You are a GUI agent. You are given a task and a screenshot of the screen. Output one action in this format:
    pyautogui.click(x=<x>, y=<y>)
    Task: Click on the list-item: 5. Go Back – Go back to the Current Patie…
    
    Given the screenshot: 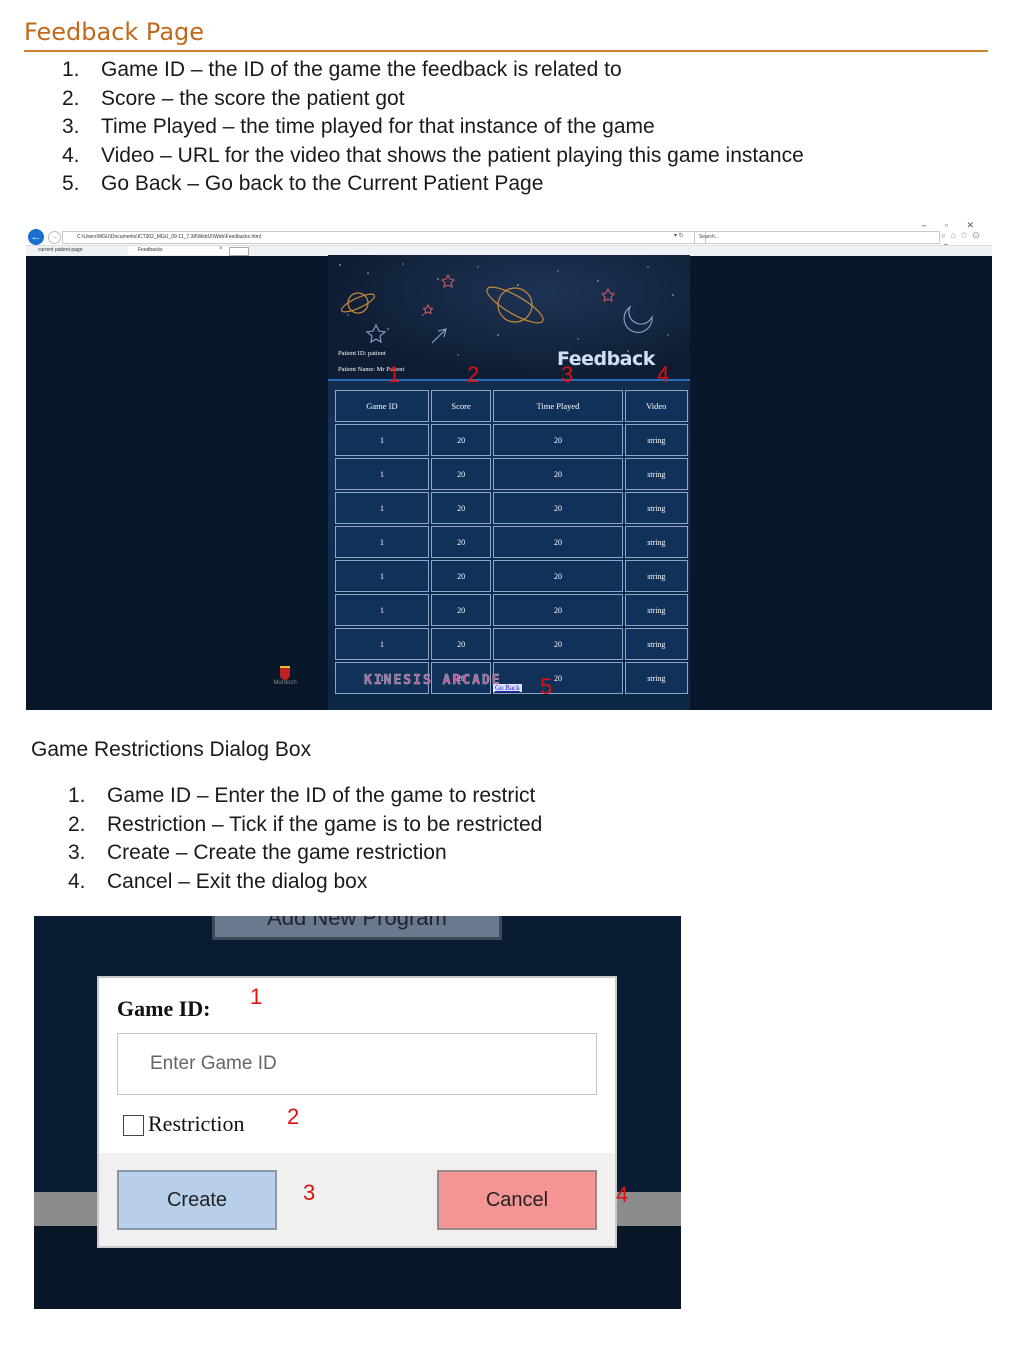 What is the action you would take?
    pyautogui.click(x=433, y=184)
    